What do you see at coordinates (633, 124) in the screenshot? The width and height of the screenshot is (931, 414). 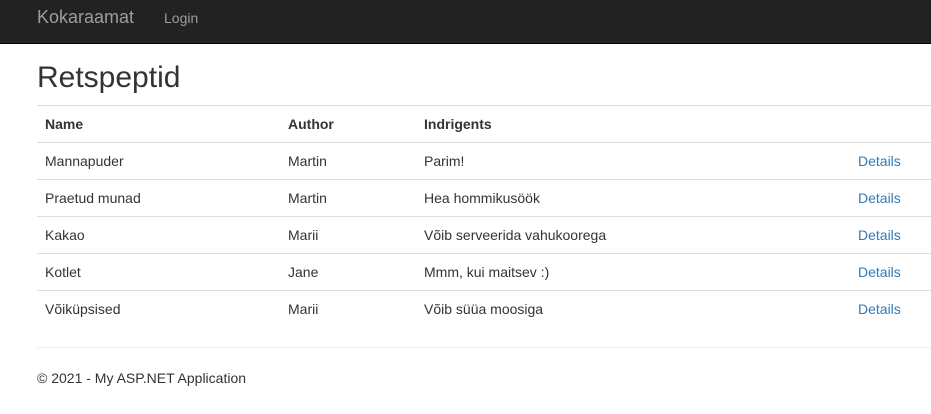 I see `column-header-ingredients: Indrigents` at bounding box center [633, 124].